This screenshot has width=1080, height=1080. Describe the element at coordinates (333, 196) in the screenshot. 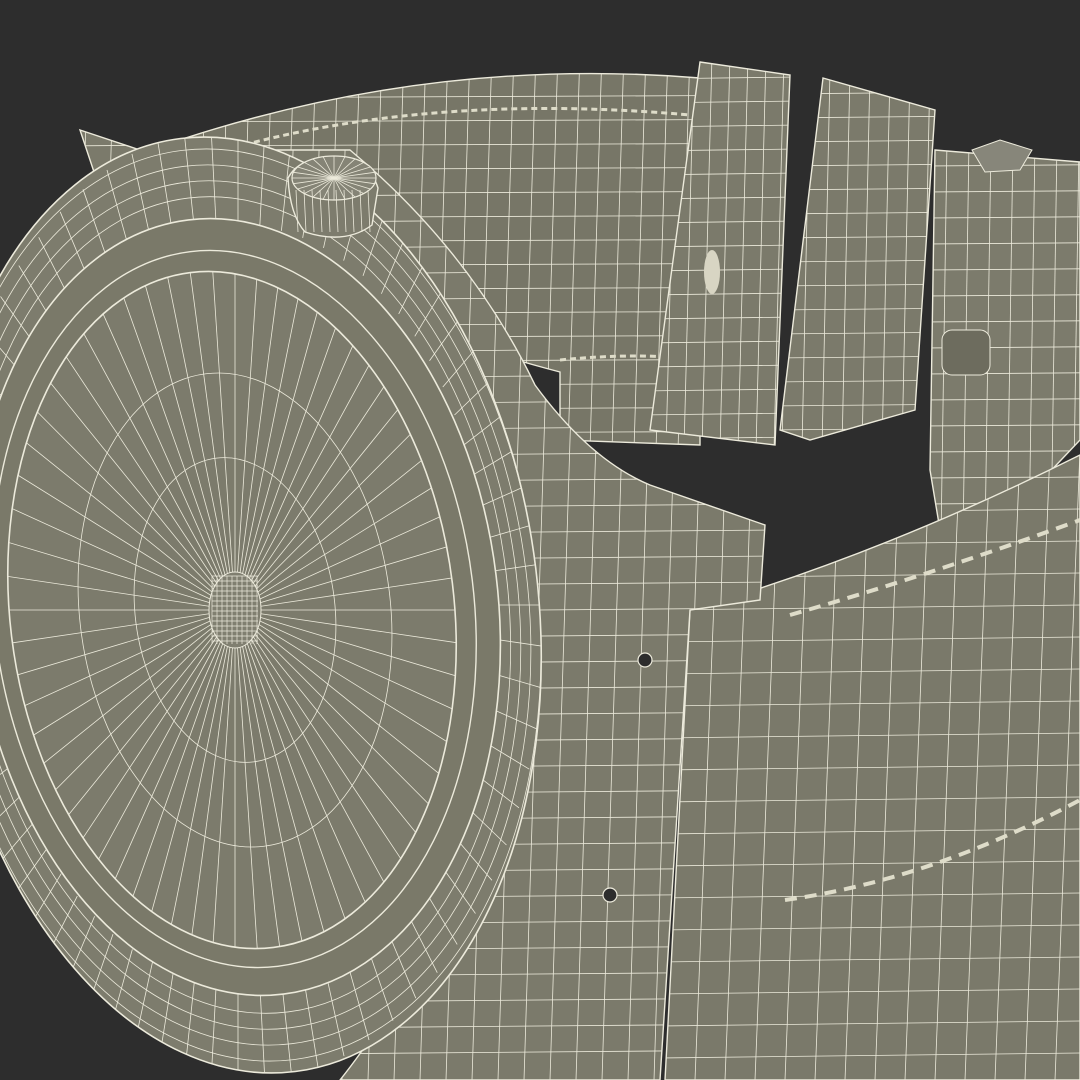

I see `watch-crown` at that location.